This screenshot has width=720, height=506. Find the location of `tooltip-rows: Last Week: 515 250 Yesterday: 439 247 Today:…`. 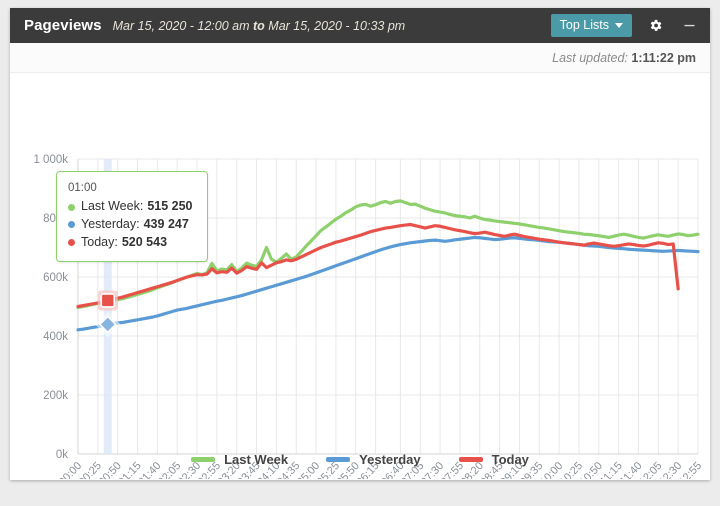

tooltip-rows: Last Week: 515 250 Yesterday: 439 247 Today:… is located at coordinates (130, 224).